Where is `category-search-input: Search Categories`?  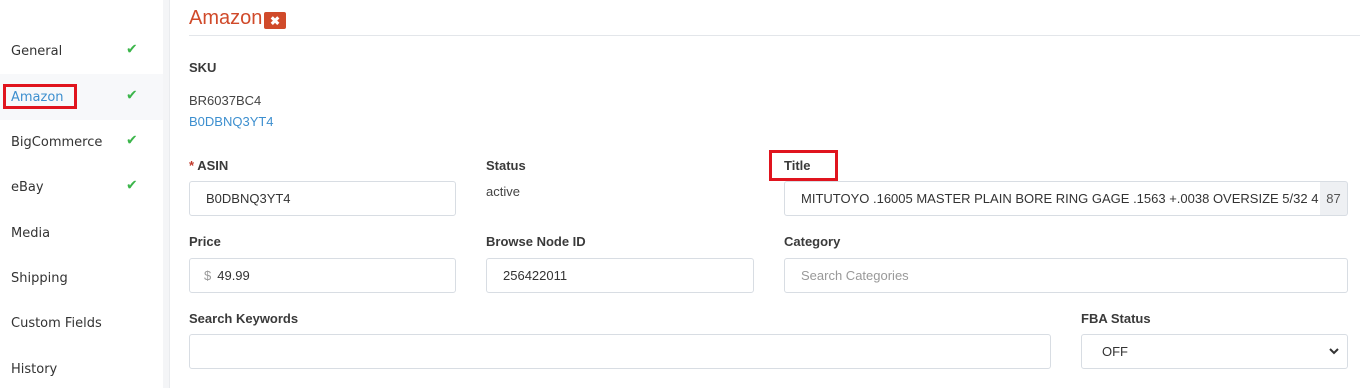 category-search-input: Search Categories is located at coordinates (1066, 275).